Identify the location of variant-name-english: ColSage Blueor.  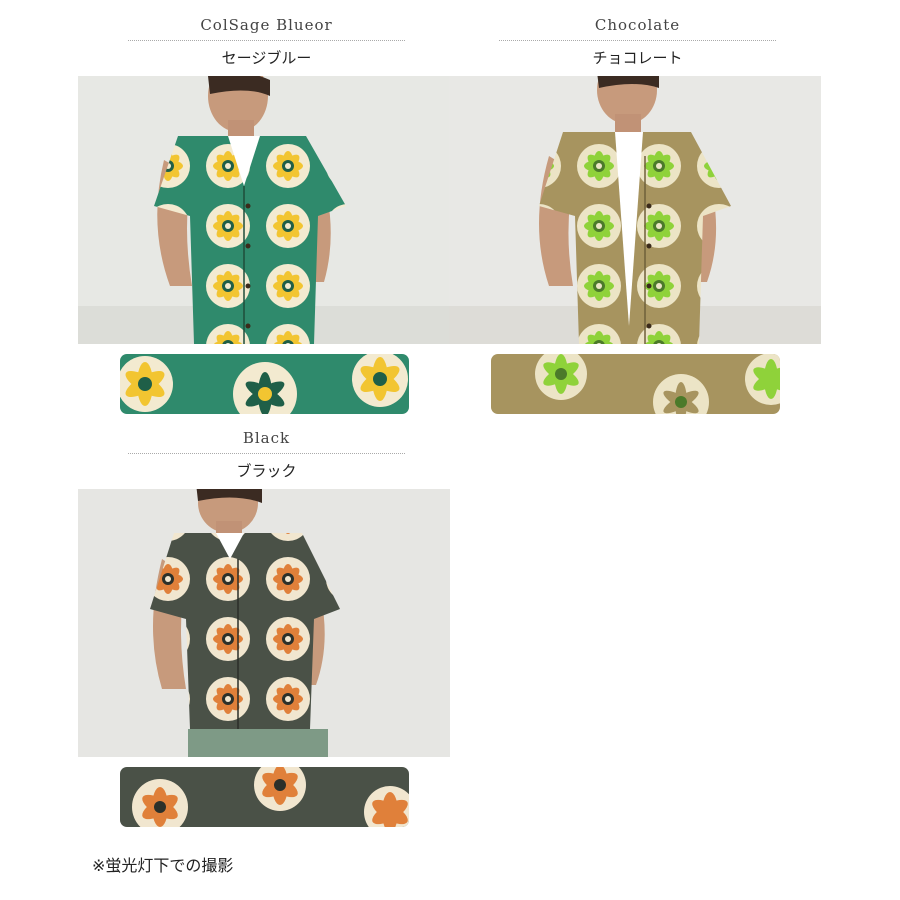
(266, 25).